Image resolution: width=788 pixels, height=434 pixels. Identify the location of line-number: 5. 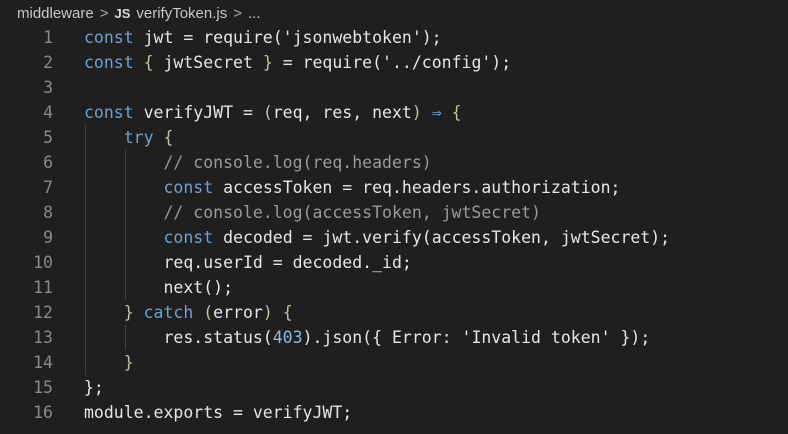
(48, 137).